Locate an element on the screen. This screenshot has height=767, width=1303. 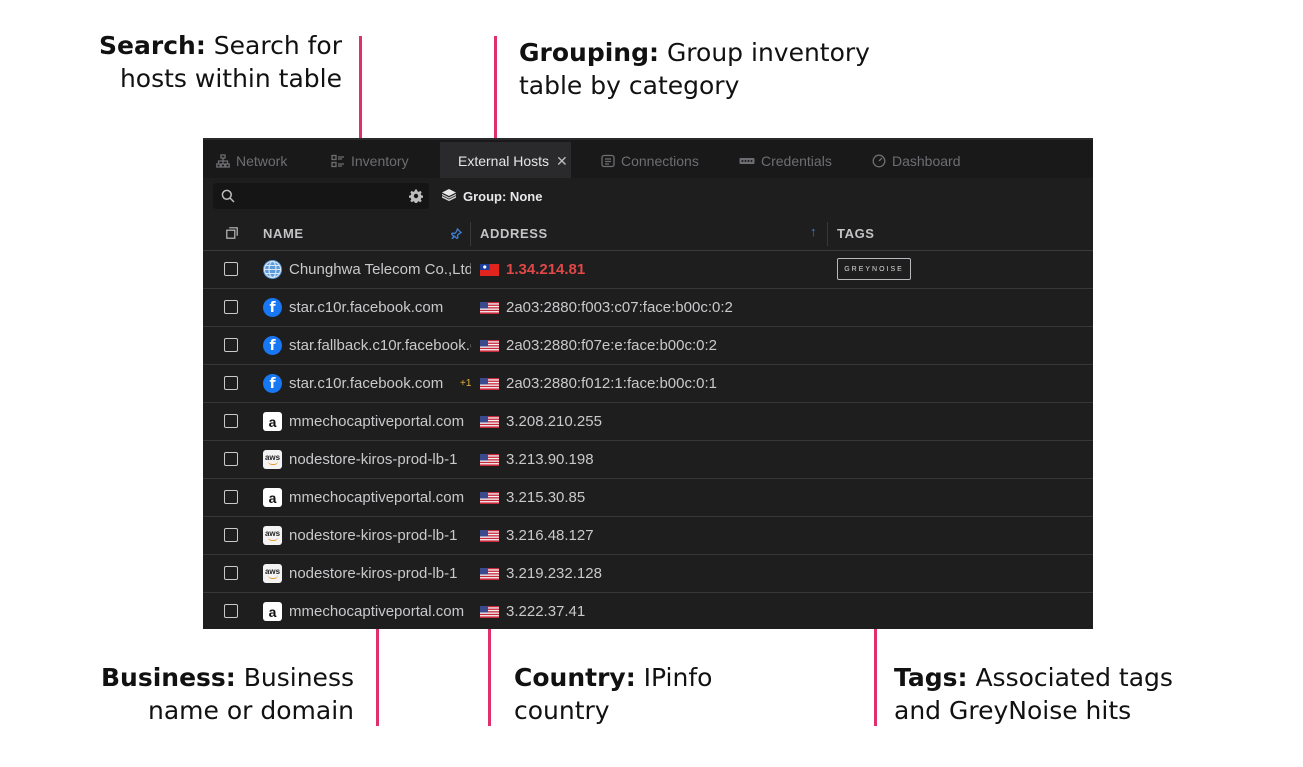
sort-ascending-icon: ↑ is located at coordinates (813, 231).